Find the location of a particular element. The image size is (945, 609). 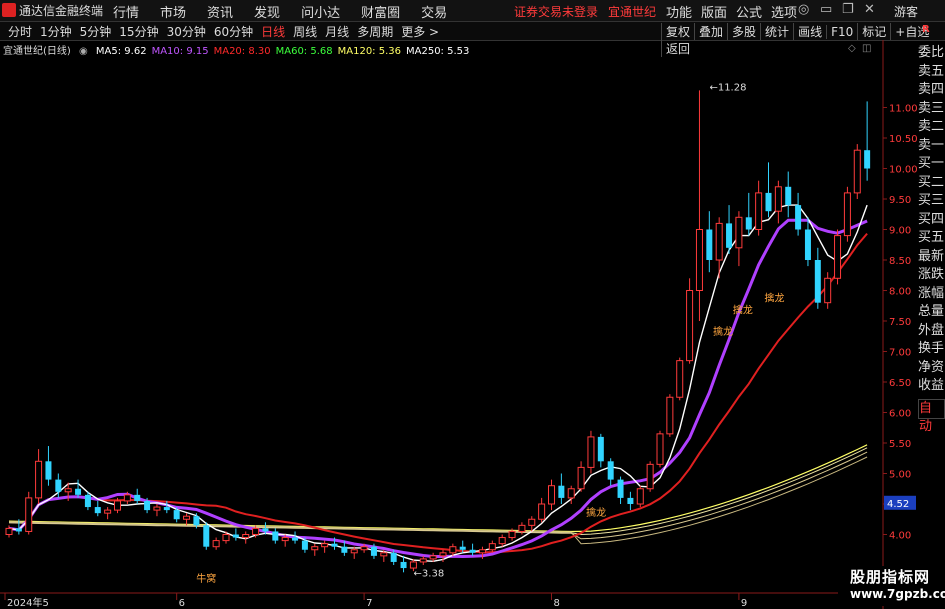

menu-wenxiaoda: 问小达 is located at coordinates (320, 13).